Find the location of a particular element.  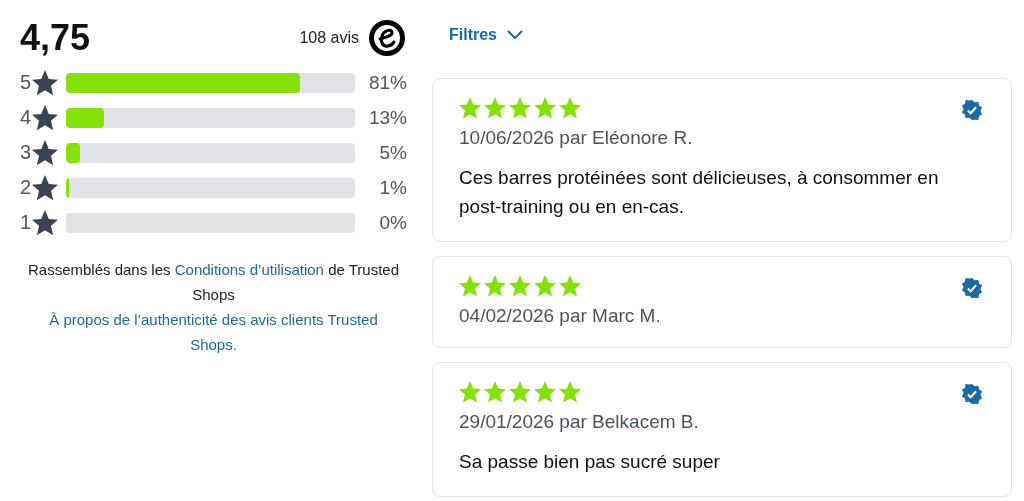

star-level-label: 5 is located at coordinates (26, 82).